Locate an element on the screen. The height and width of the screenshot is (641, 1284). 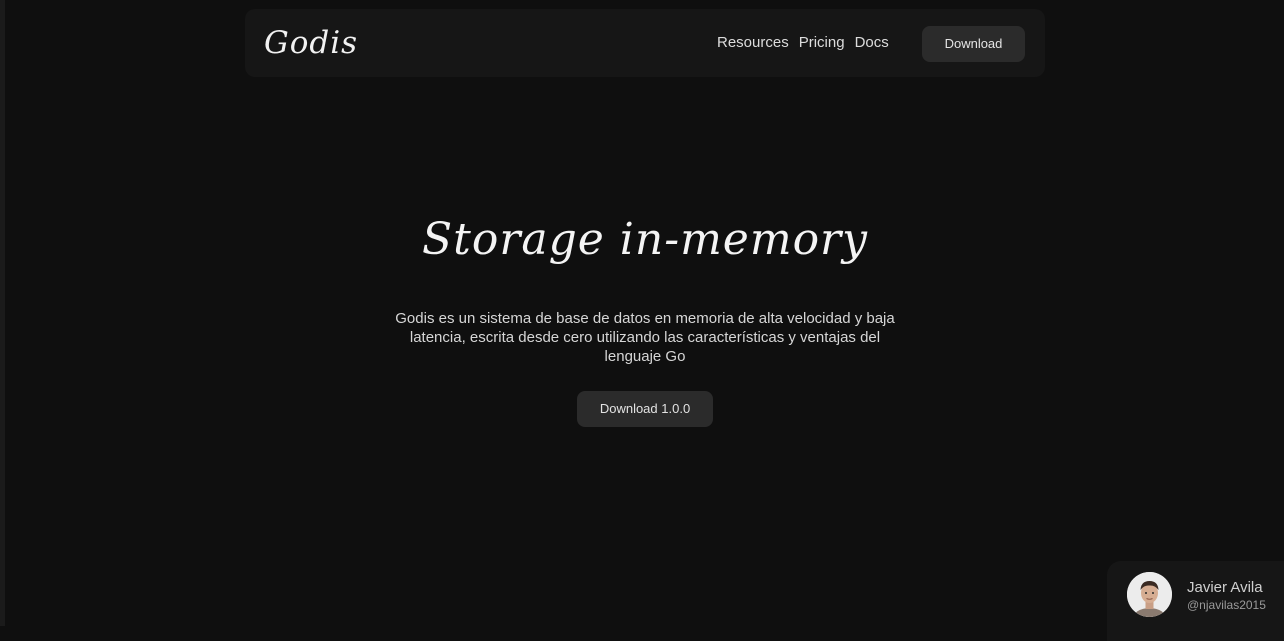
hero-title: Storage in-memory is located at coordinates (645, 239).